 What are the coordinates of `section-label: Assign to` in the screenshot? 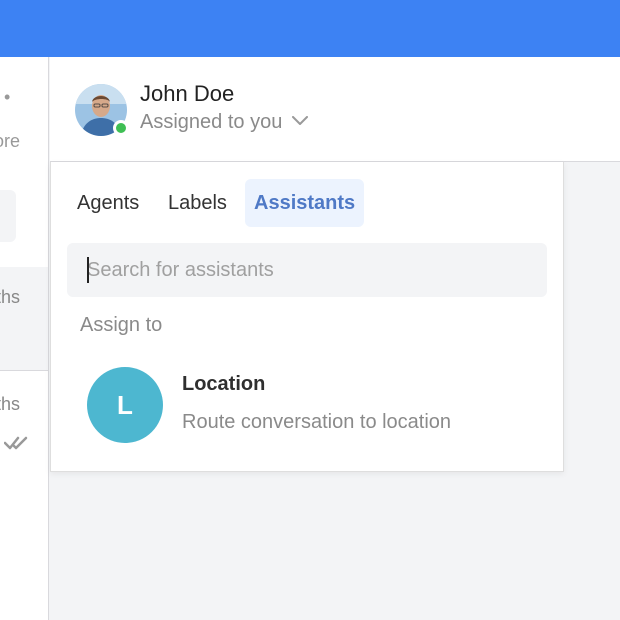 It's located at (121, 325).